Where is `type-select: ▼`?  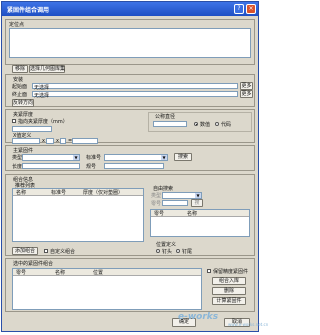 type-select: ▼ is located at coordinates (51, 157).